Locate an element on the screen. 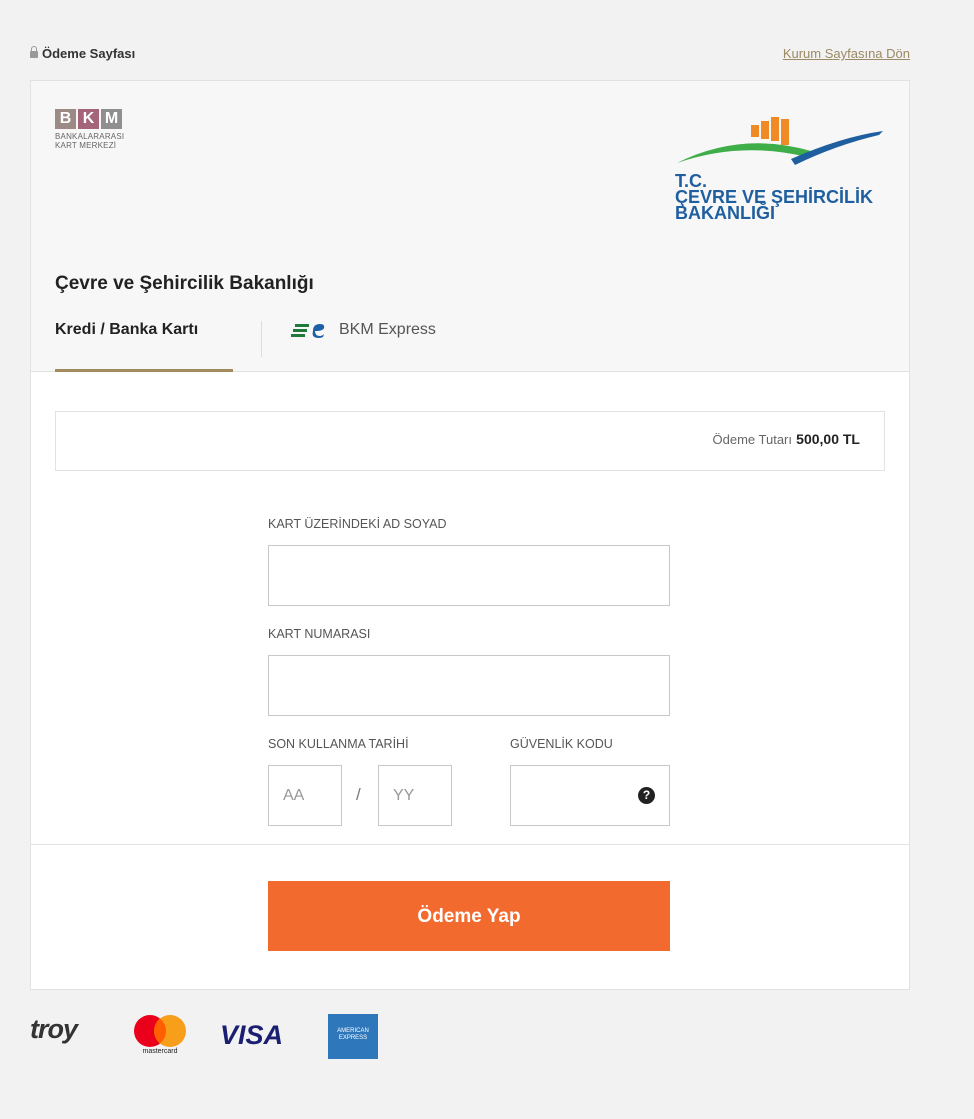  security-code-field-box: ? is located at coordinates (590, 795).